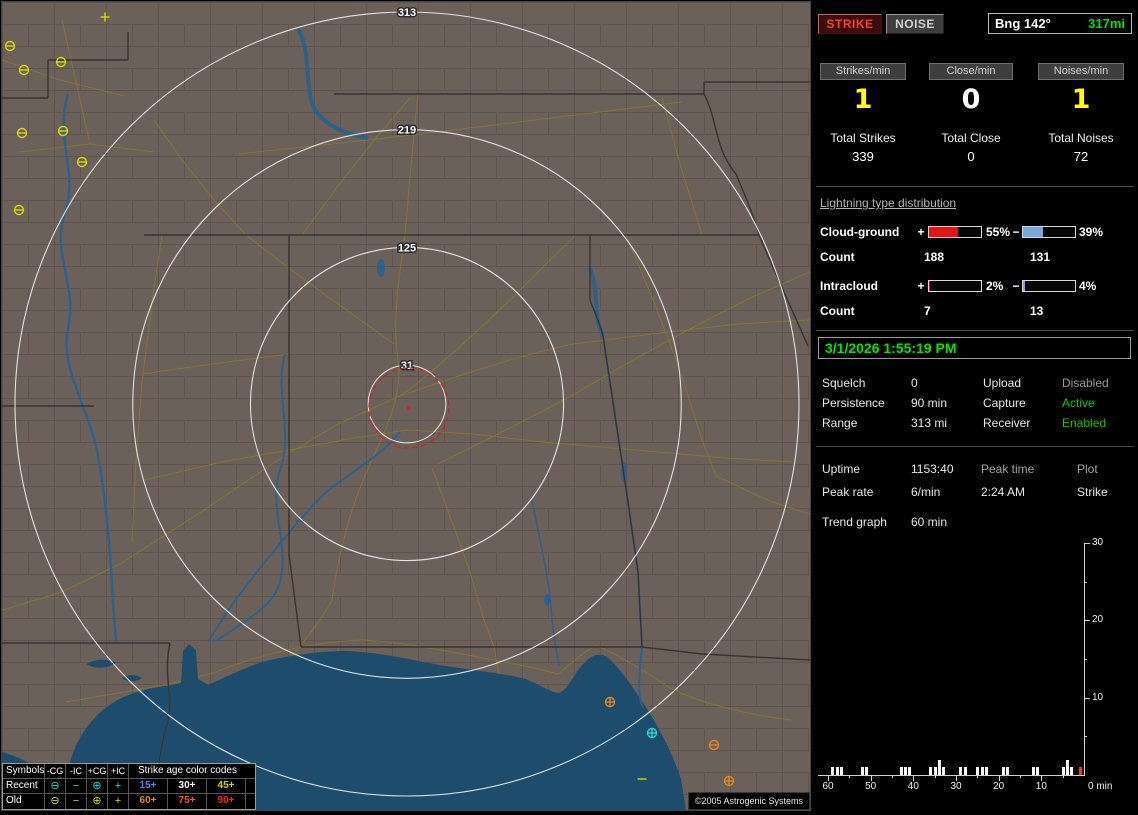 The image size is (1138, 815). I want to click on trend-graph-label: Trend graph, so click(854, 522).